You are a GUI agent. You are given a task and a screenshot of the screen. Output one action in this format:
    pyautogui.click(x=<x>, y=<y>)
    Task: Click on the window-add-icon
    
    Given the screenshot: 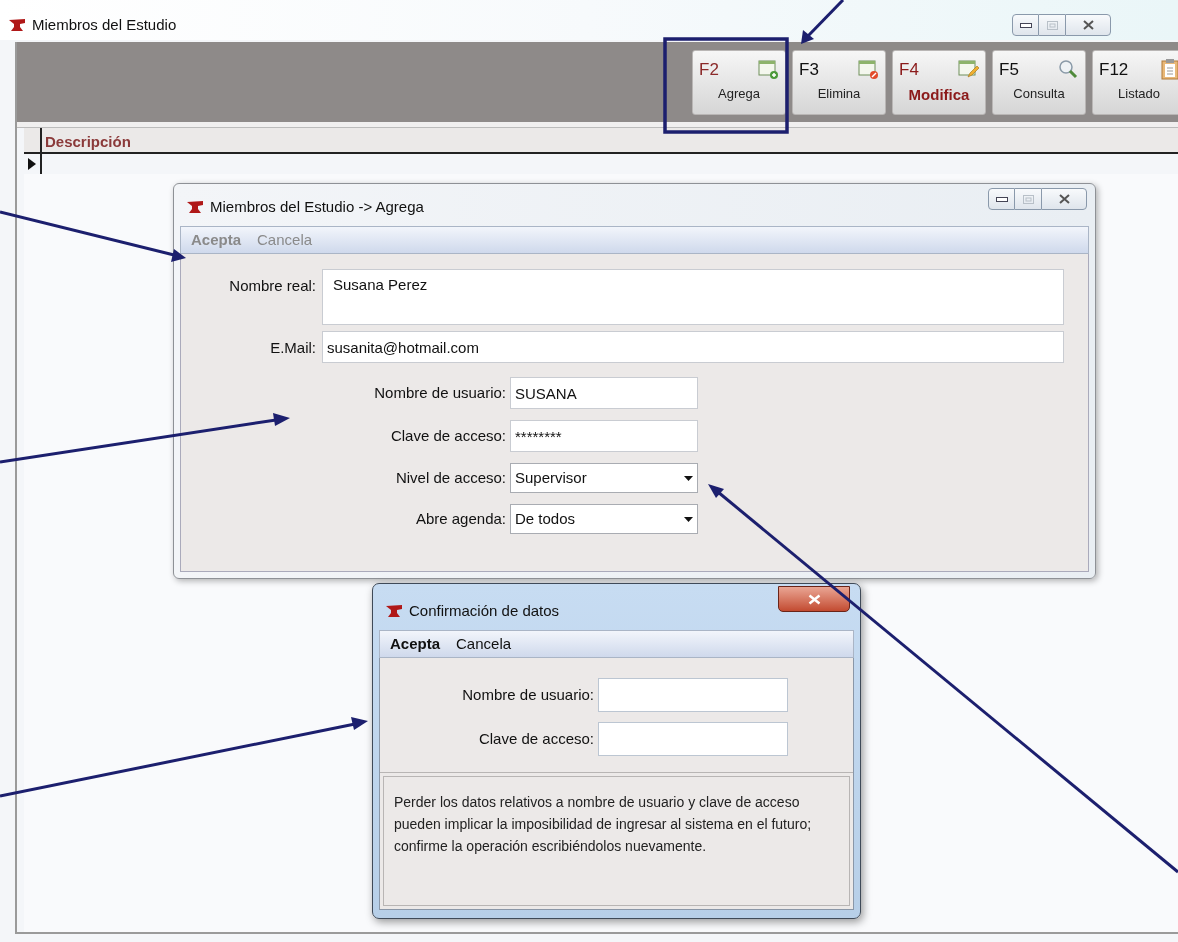 What is the action you would take?
    pyautogui.click(x=768, y=69)
    